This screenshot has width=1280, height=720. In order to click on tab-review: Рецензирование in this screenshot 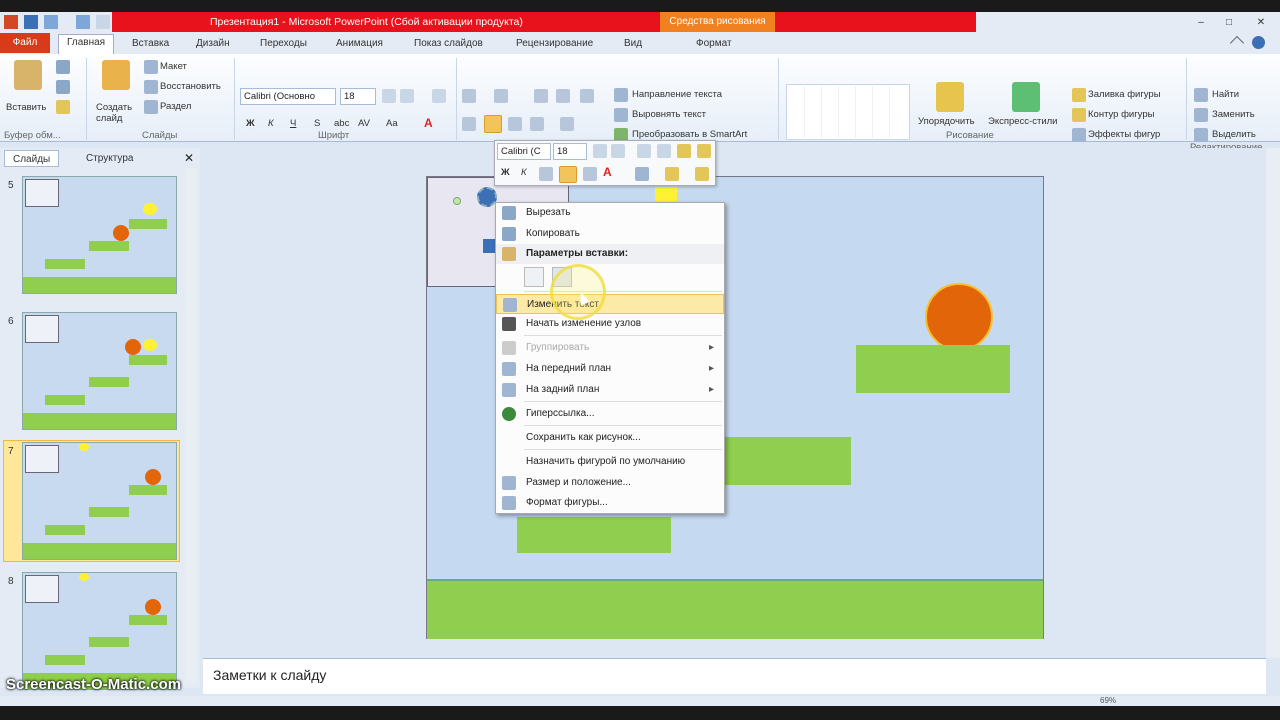, I will do `click(554, 43)`.